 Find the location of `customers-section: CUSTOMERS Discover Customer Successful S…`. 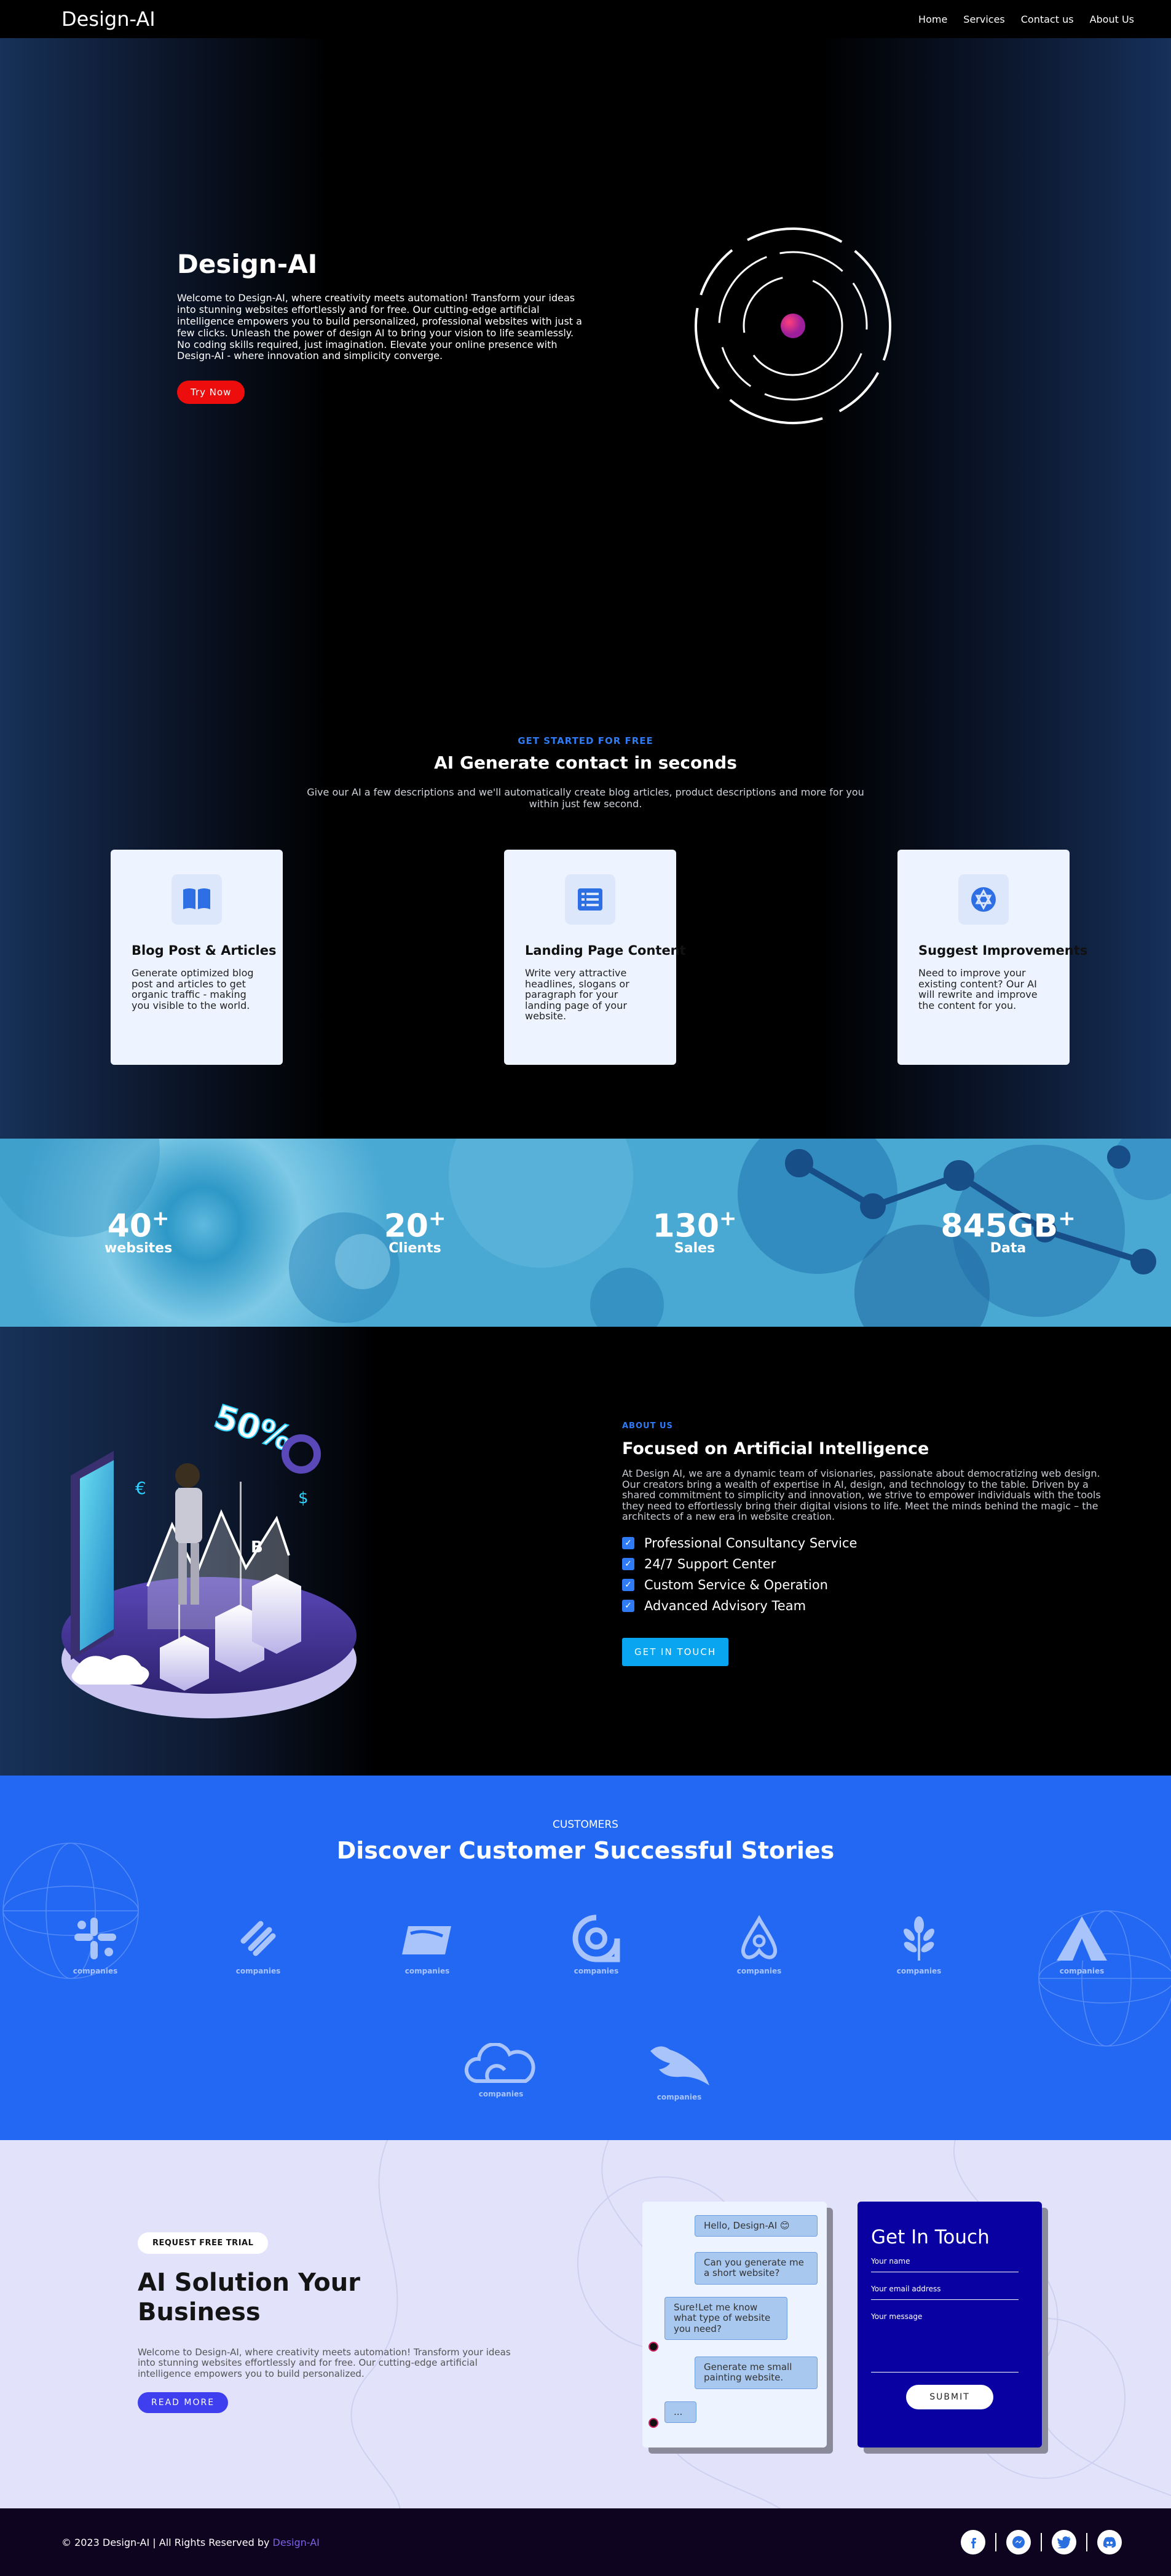

customers-section: CUSTOMERS Discover Customer Successful S… is located at coordinates (585, 1958).